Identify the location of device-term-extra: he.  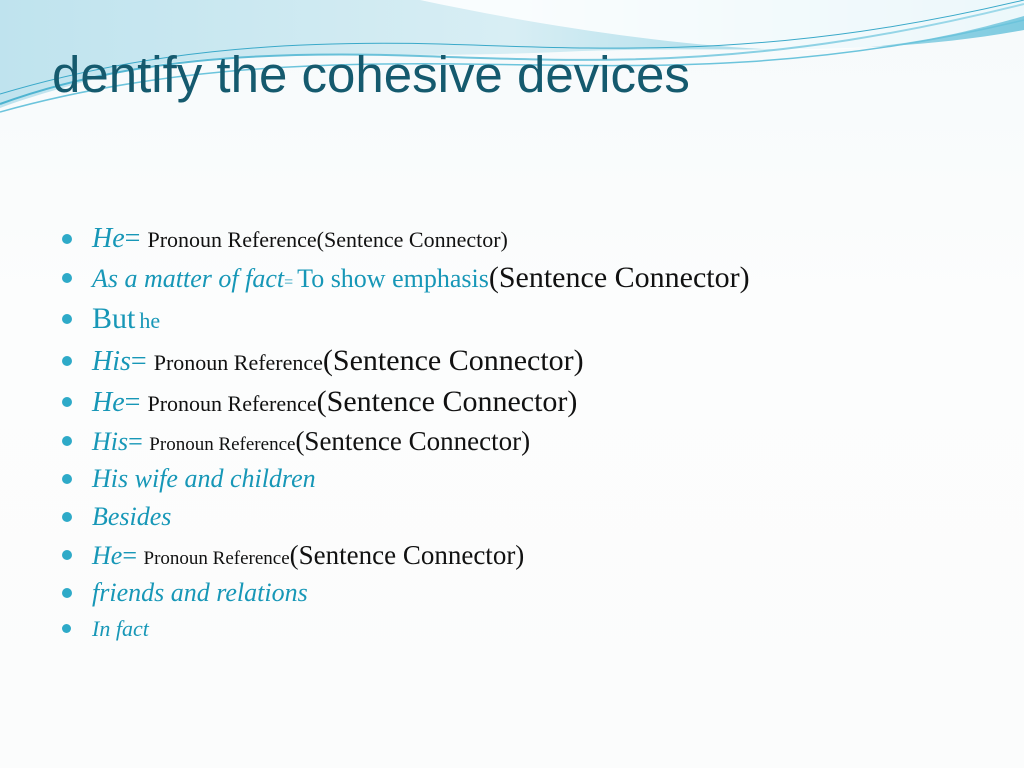
(150, 320).